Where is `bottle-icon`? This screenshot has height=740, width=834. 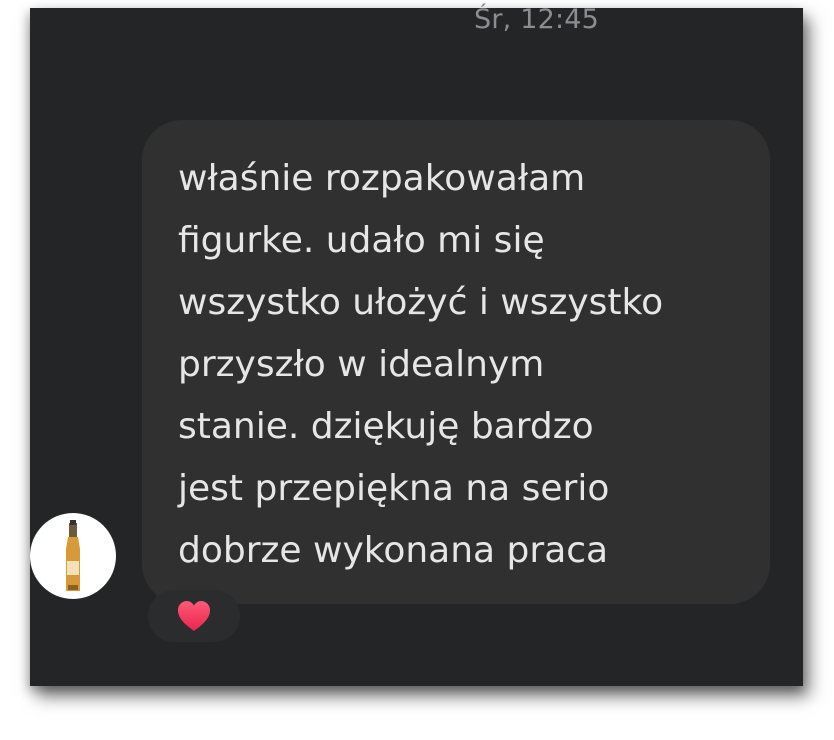 bottle-icon is located at coordinates (73, 555).